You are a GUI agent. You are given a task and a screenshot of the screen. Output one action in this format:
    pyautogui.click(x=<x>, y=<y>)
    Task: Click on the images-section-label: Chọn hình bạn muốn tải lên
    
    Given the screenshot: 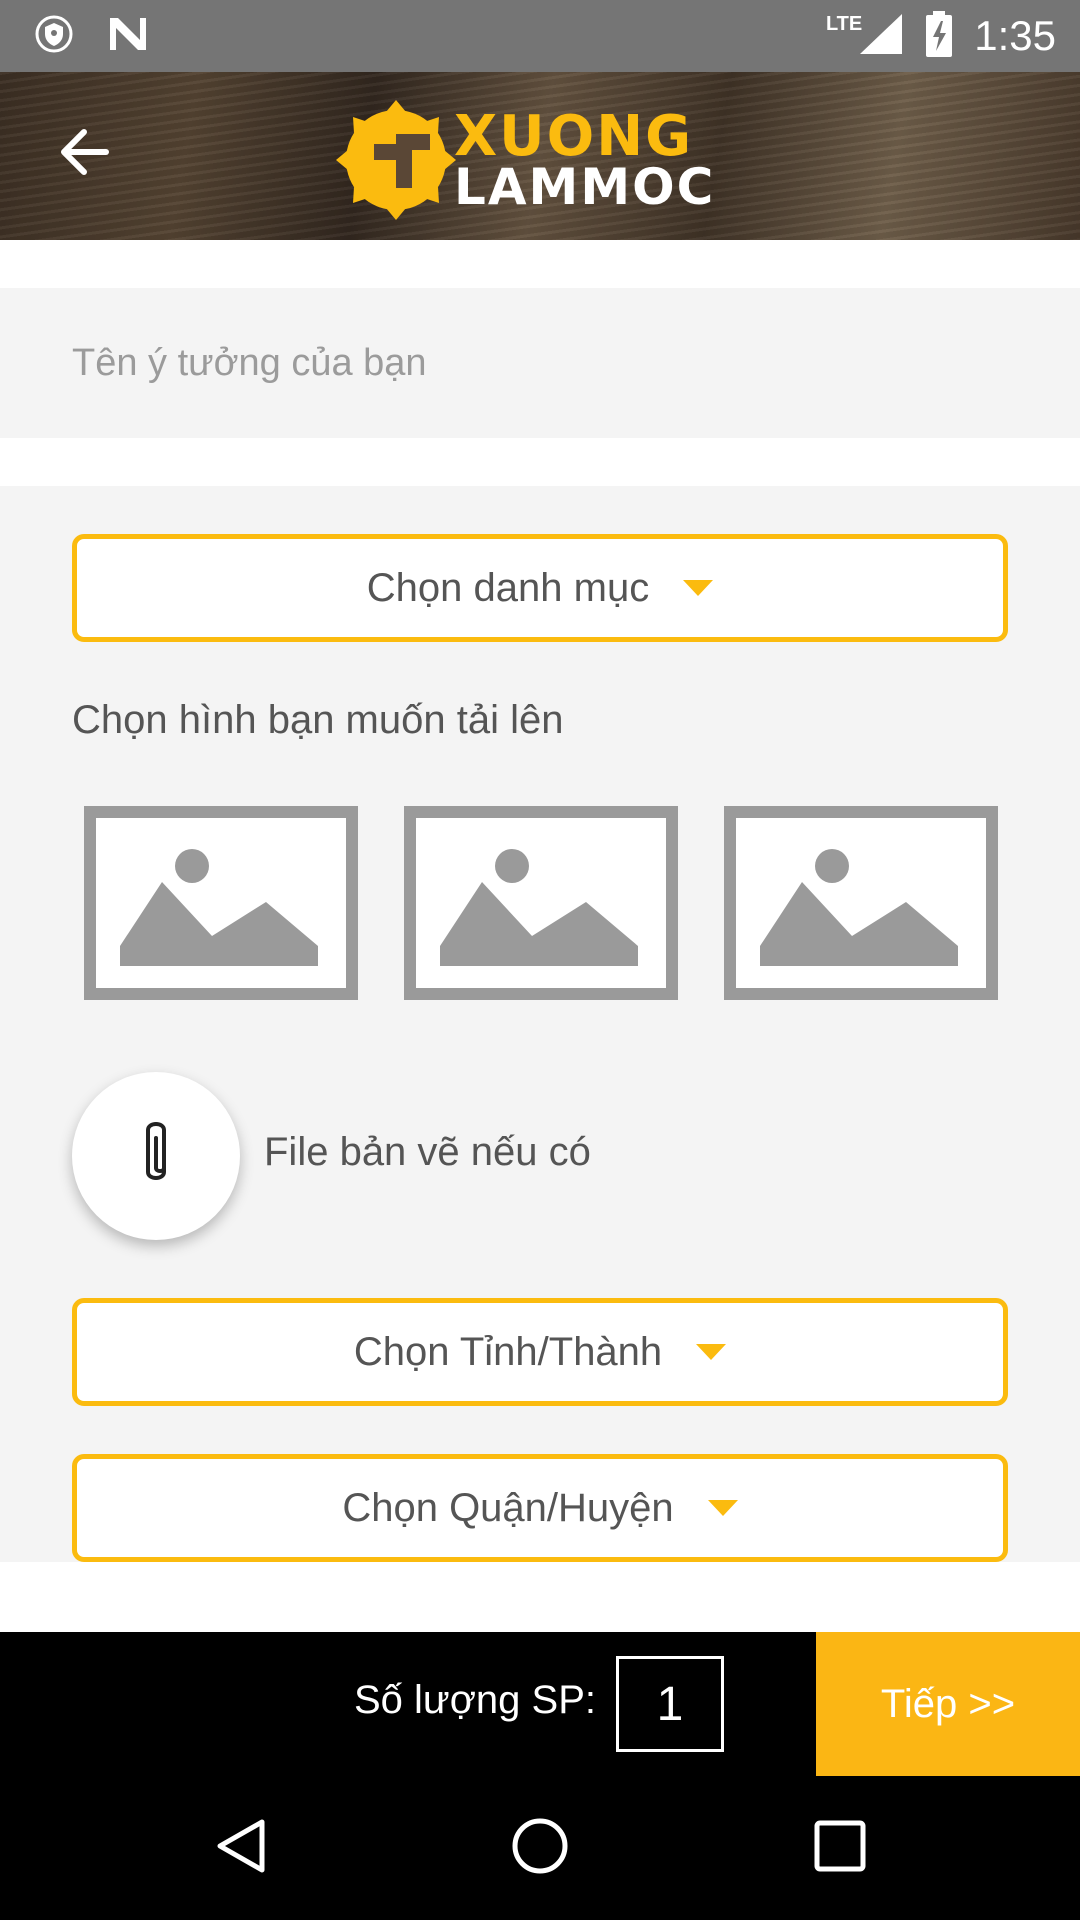 What is the action you would take?
    pyautogui.click(x=318, y=720)
    